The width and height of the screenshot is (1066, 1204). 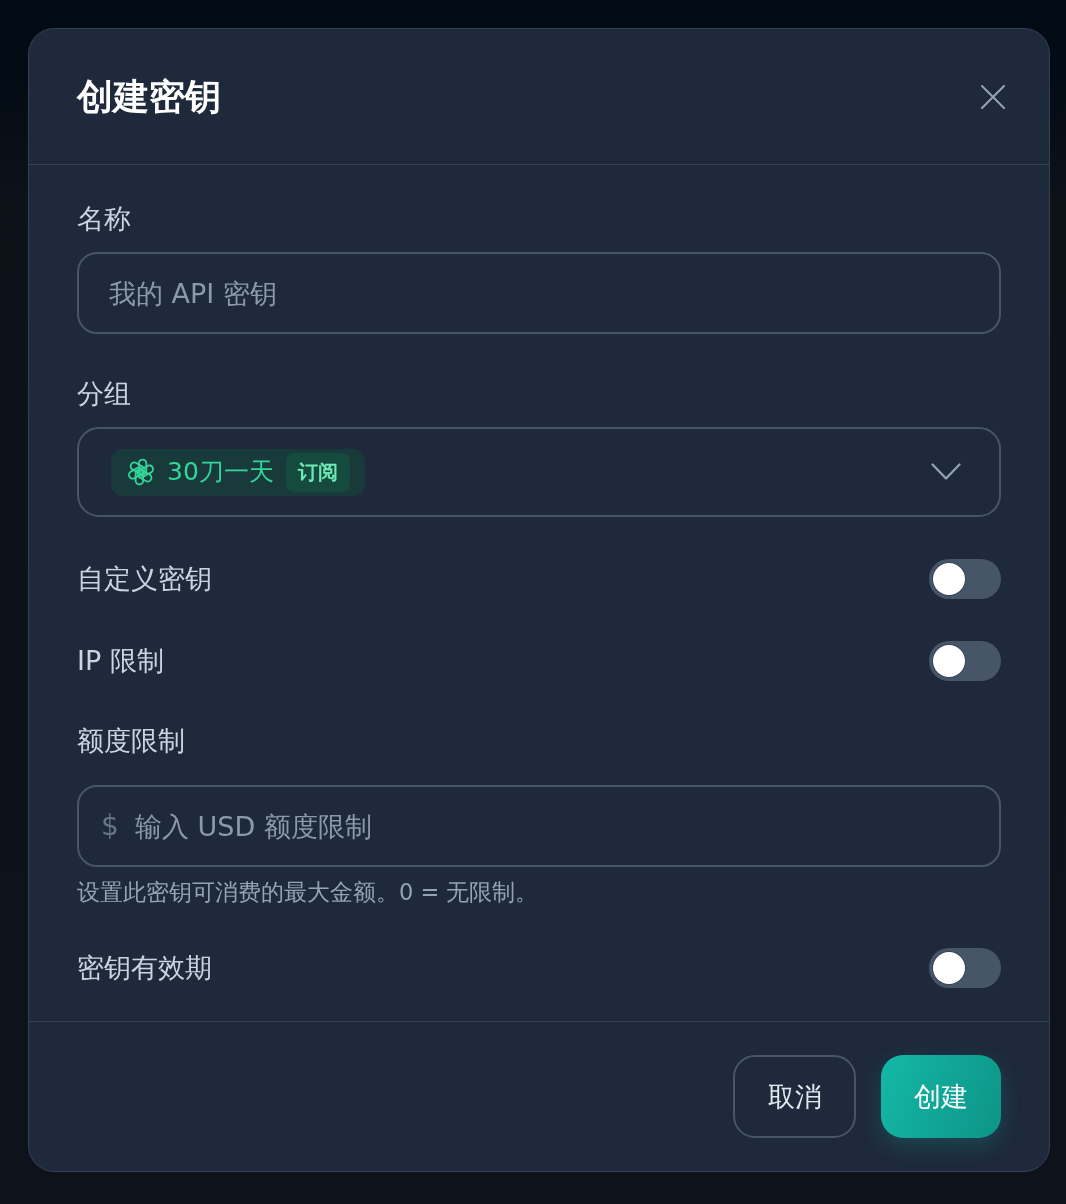 I want to click on group-name: 30刀一天, so click(x=220, y=472).